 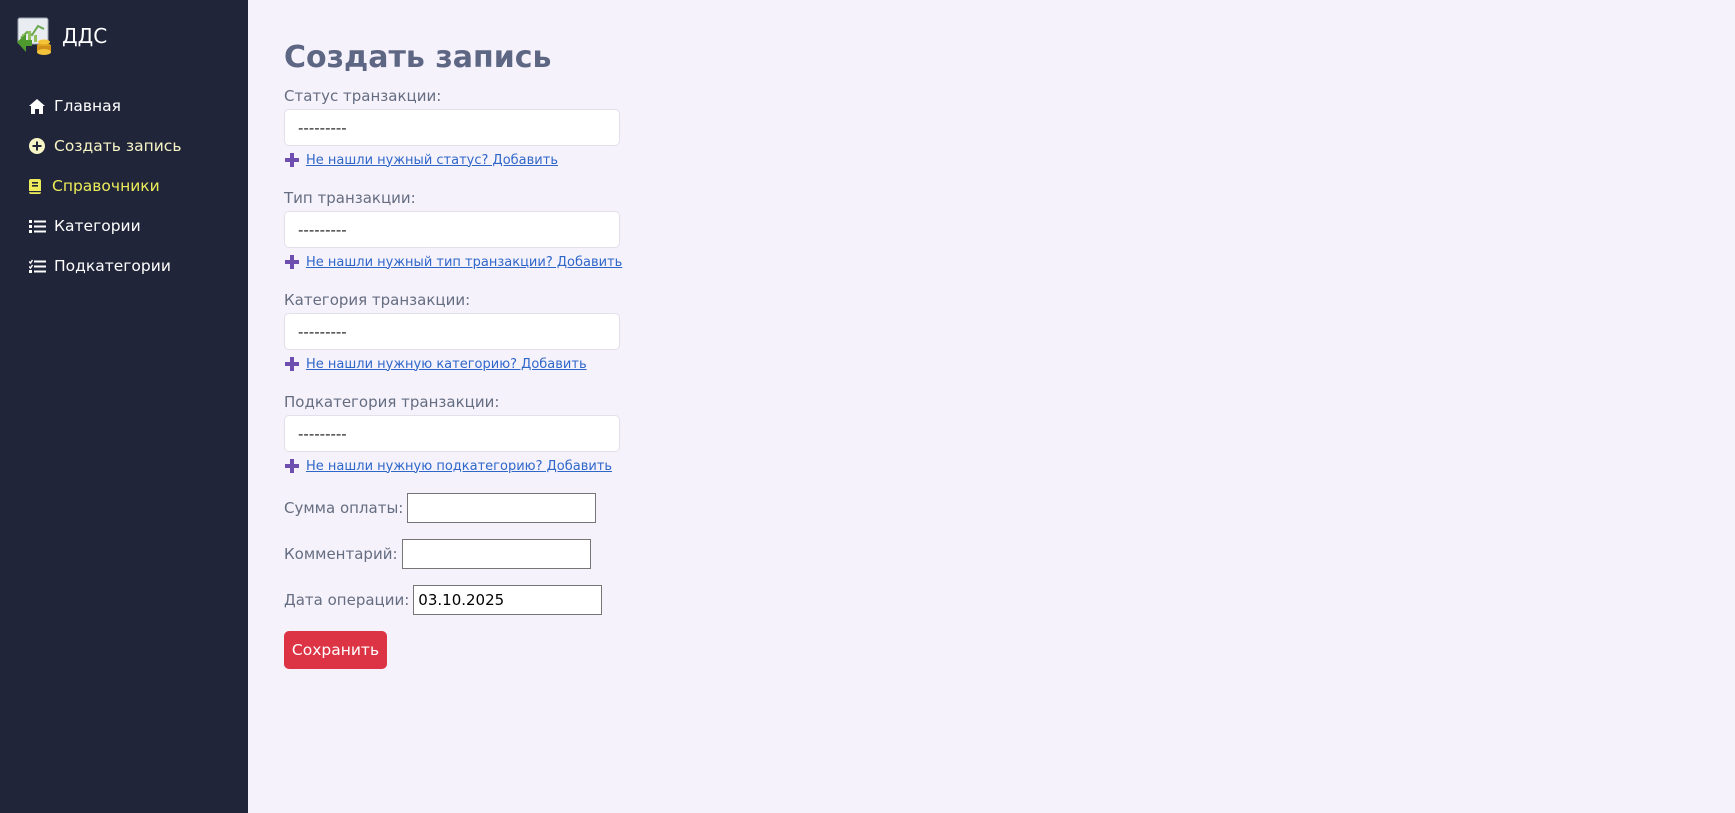 I want to click on app-title: ДДС, so click(x=85, y=36).